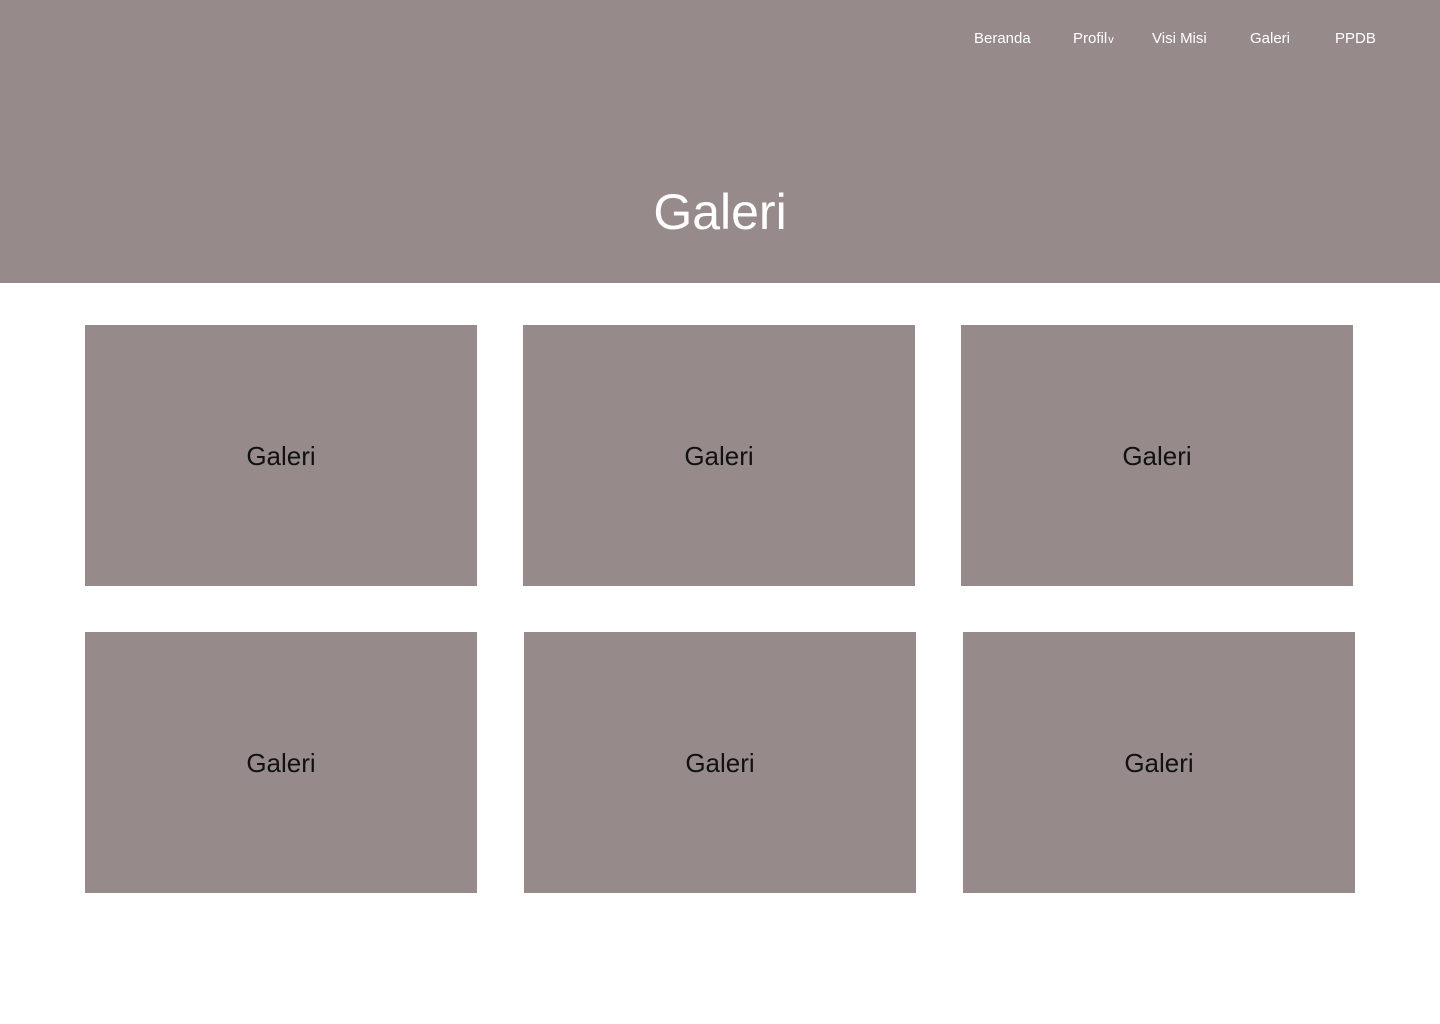 The width and height of the screenshot is (1440, 1024). I want to click on nav-item-beranda: Beranda, so click(1002, 39).